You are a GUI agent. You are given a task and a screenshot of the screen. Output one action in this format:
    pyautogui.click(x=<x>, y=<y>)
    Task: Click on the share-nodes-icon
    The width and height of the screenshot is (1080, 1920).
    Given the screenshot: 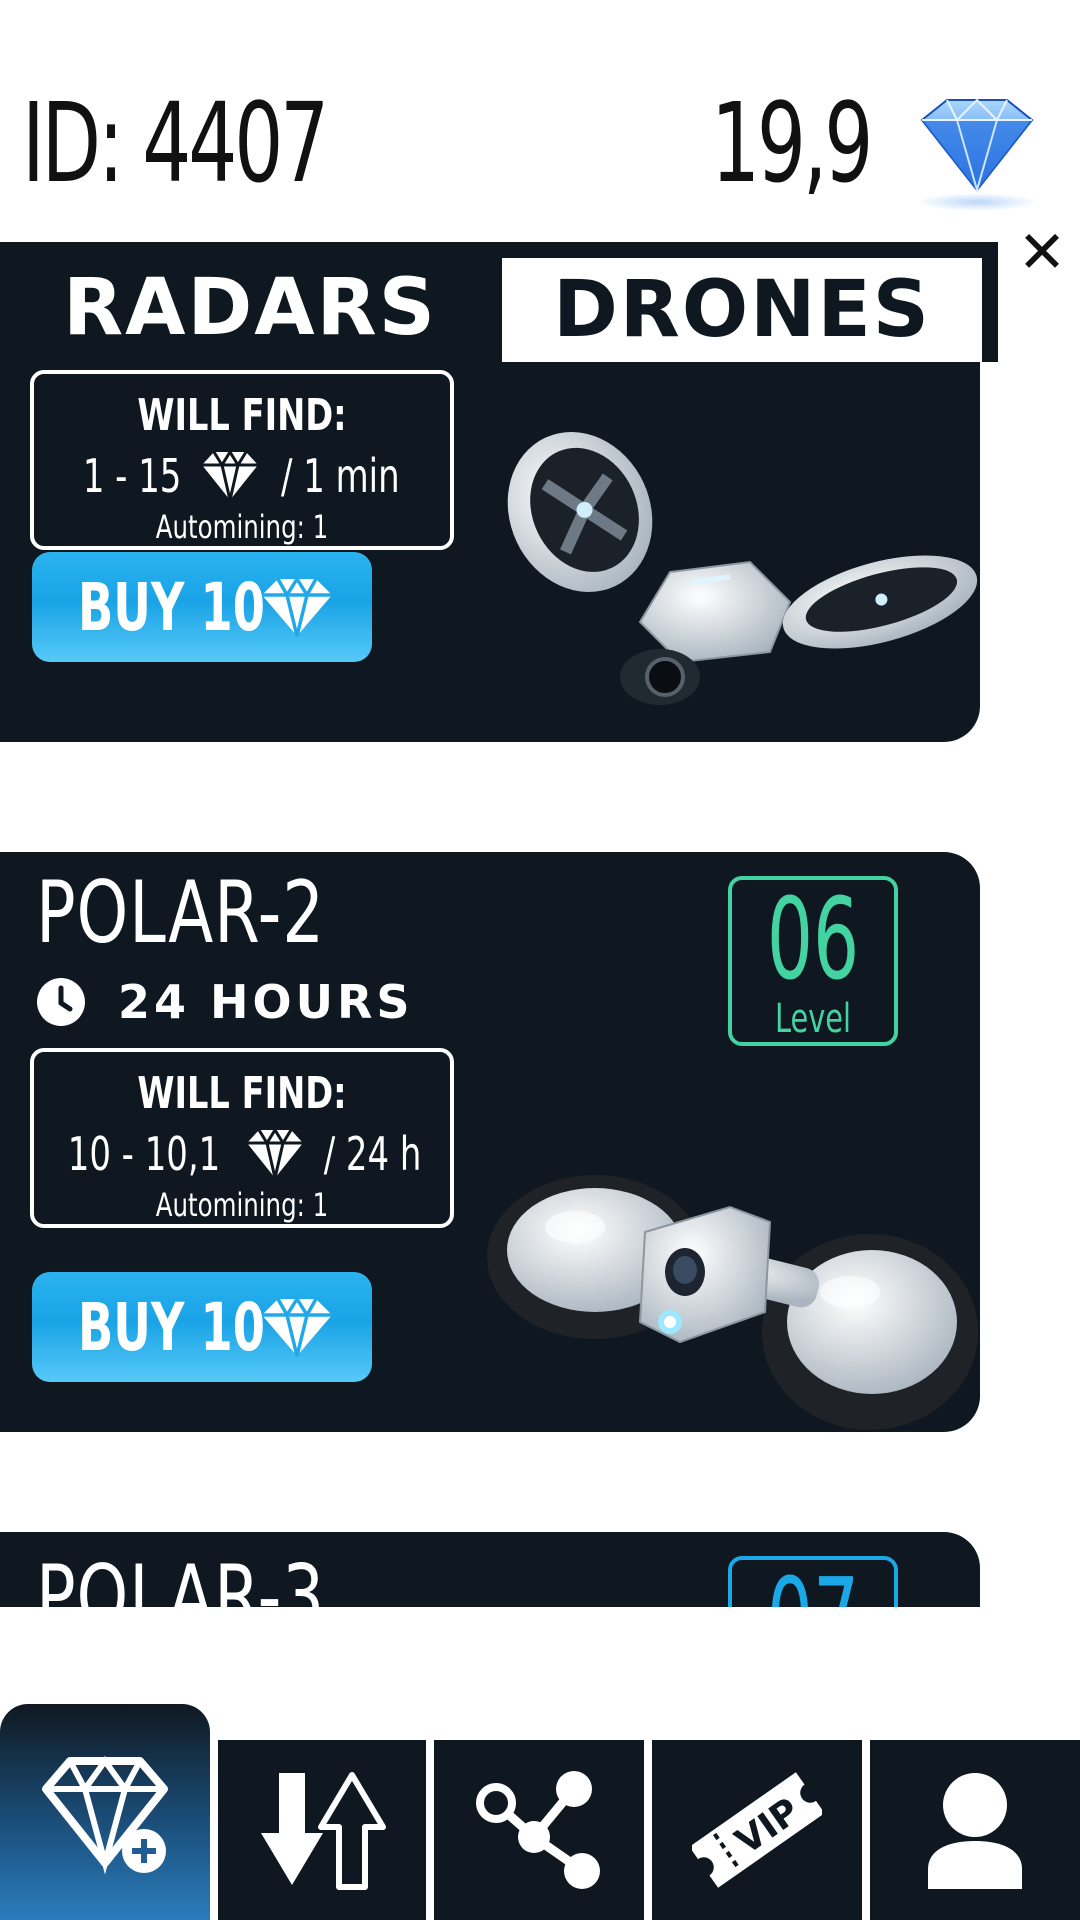 What is the action you would take?
    pyautogui.click(x=538, y=1830)
    